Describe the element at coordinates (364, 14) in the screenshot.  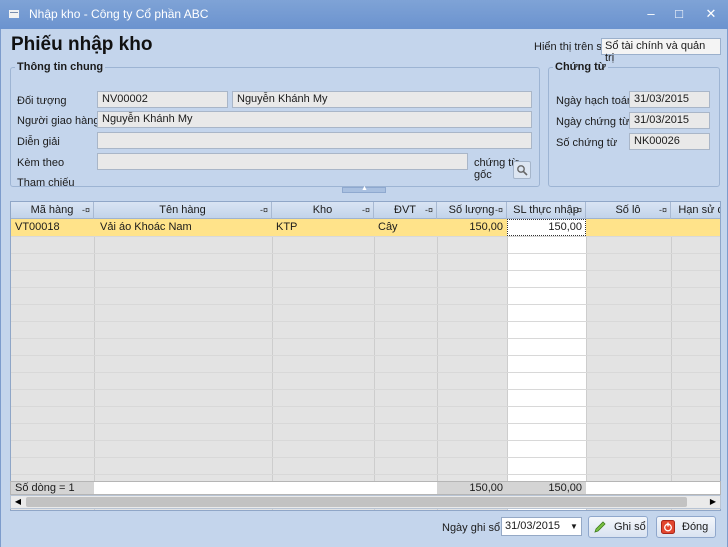
I see `title-bar: Nhập kho - Công ty Cổ phần ABC – □ ✕` at that location.